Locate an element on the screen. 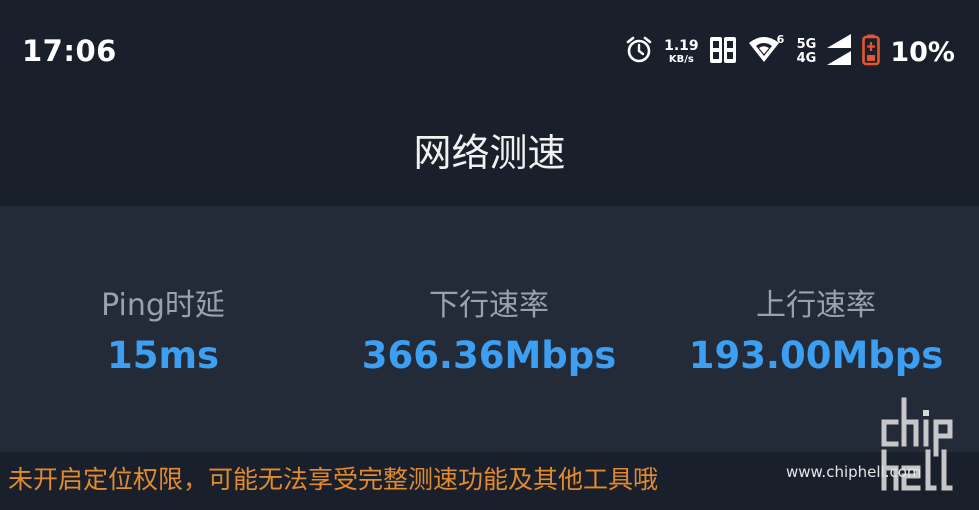 This screenshot has width=979, height=510. download-value: 366.36Mbps is located at coordinates (489, 355).